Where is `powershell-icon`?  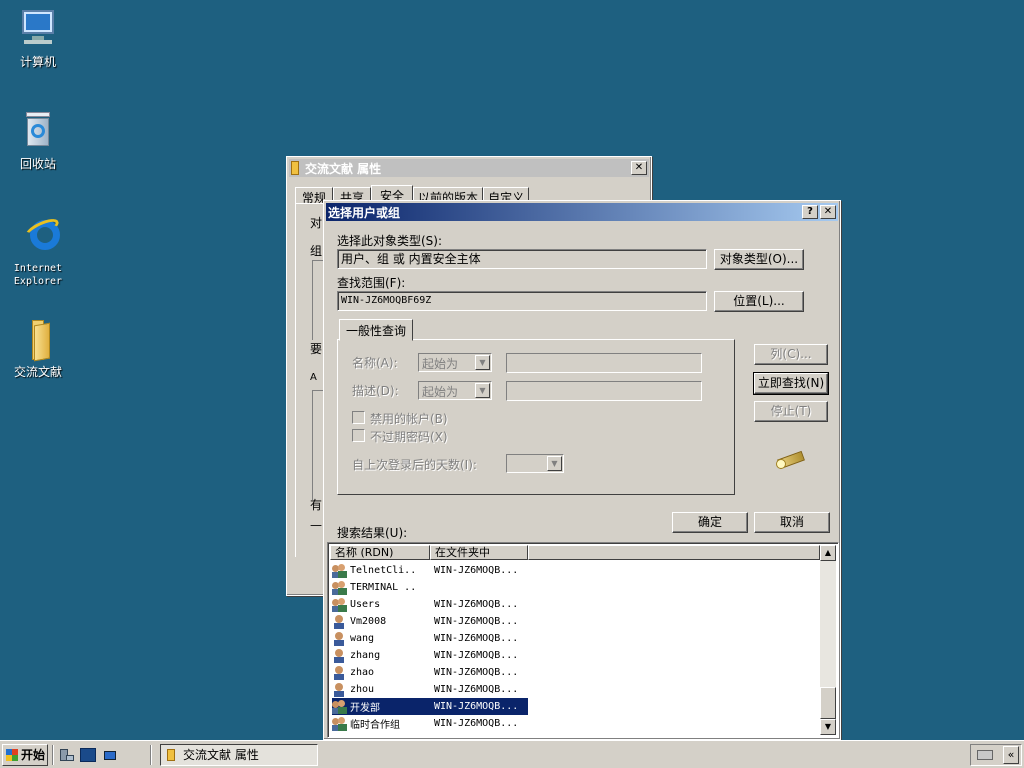 powershell-icon is located at coordinates (88, 755).